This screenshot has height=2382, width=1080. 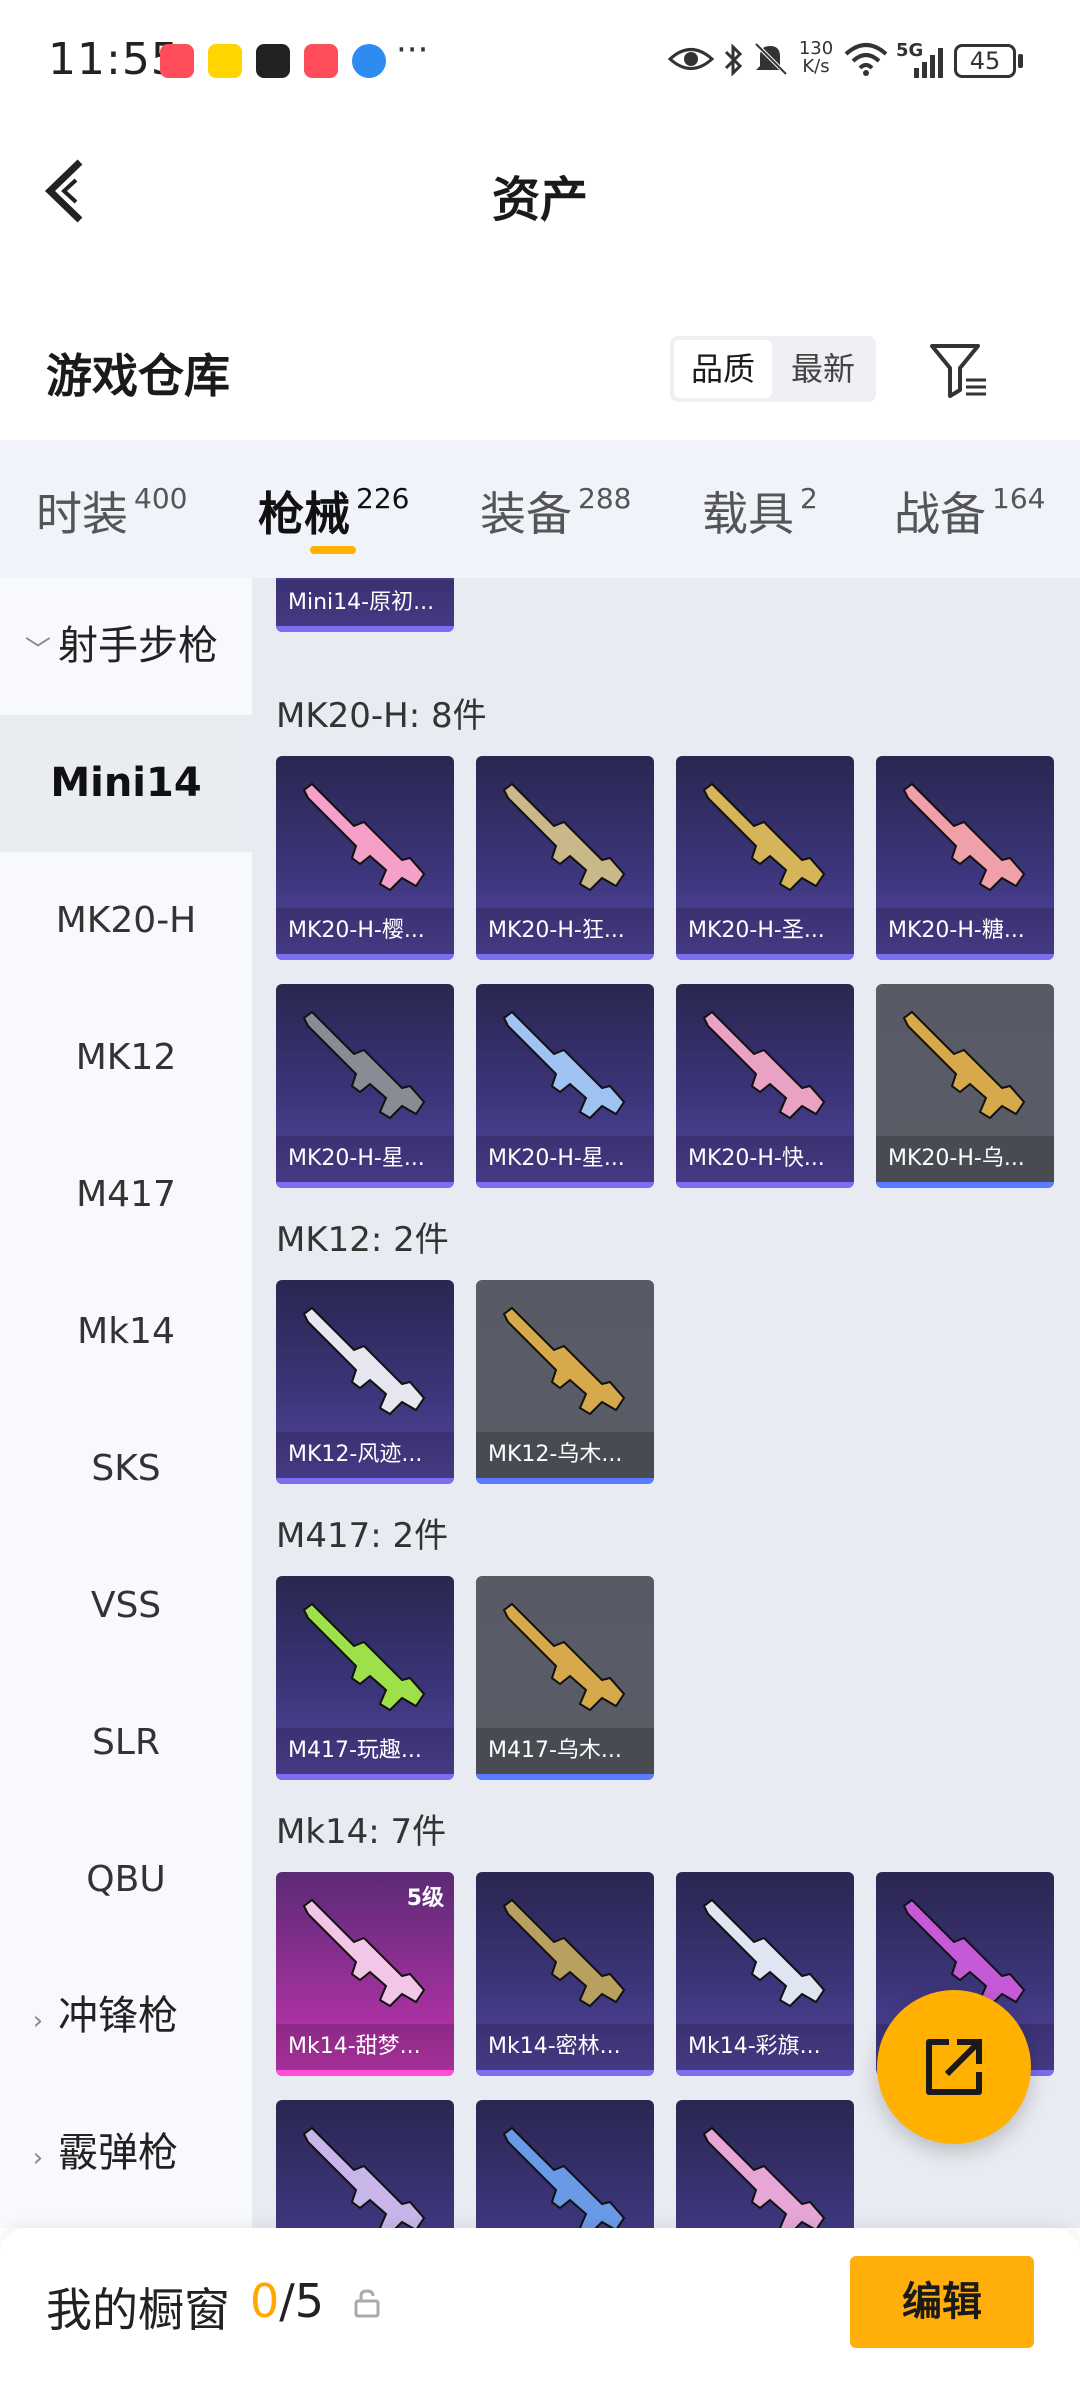 What do you see at coordinates (985, 61) in the screenshot?
I see `battery-level: 45` at bounding box center [985, 61].